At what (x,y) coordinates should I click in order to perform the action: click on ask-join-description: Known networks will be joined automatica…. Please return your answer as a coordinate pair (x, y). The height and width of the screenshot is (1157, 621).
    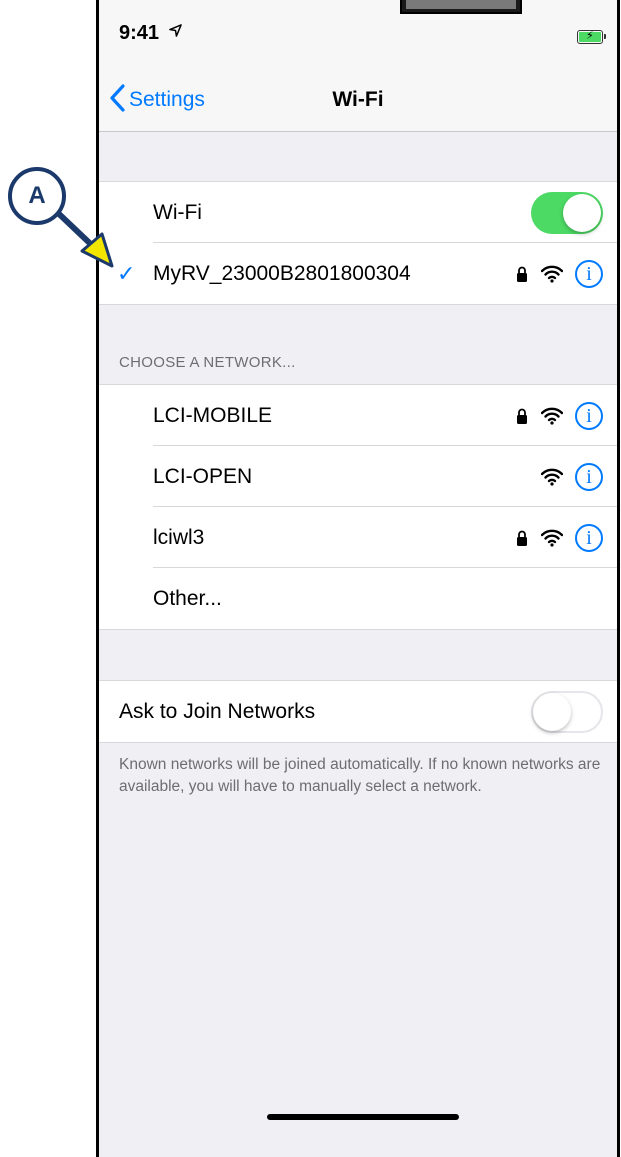
    Looking at the image, I should click on (360, 775).